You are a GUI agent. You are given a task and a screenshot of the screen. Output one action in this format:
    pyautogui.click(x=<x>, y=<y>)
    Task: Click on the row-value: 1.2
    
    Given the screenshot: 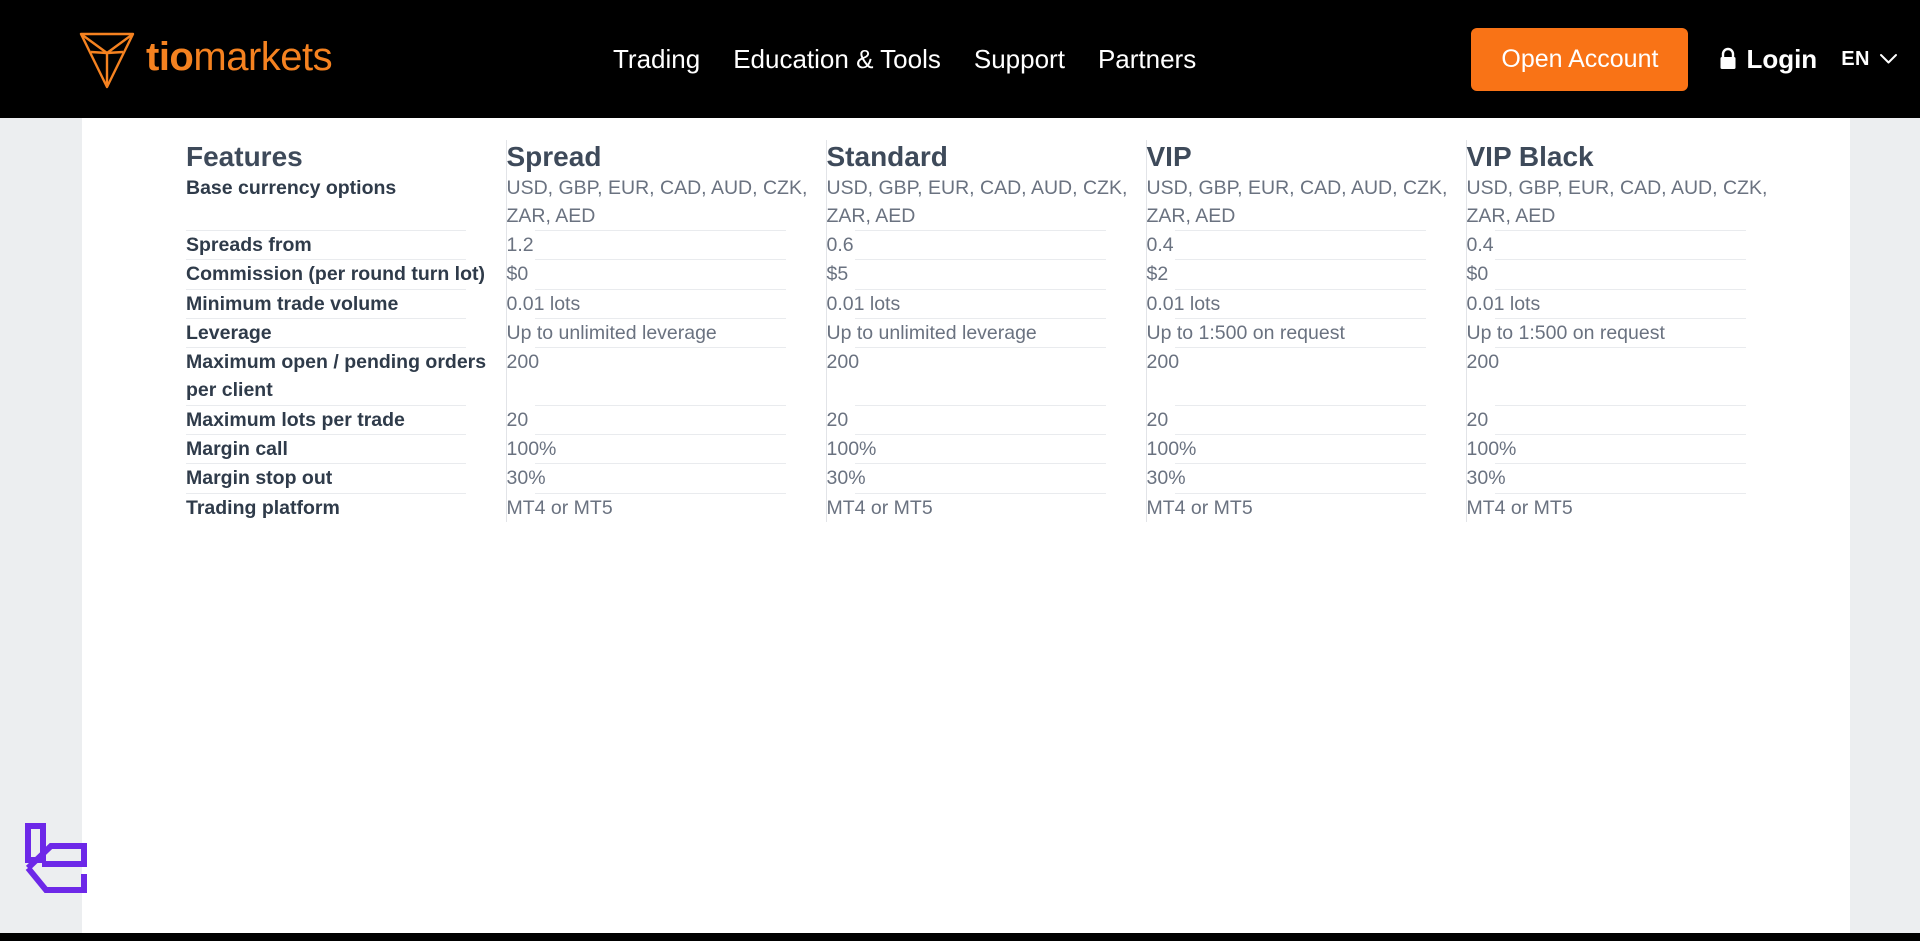 What is the action you would take?
    pyautogui.click(x=520, y=245)
    